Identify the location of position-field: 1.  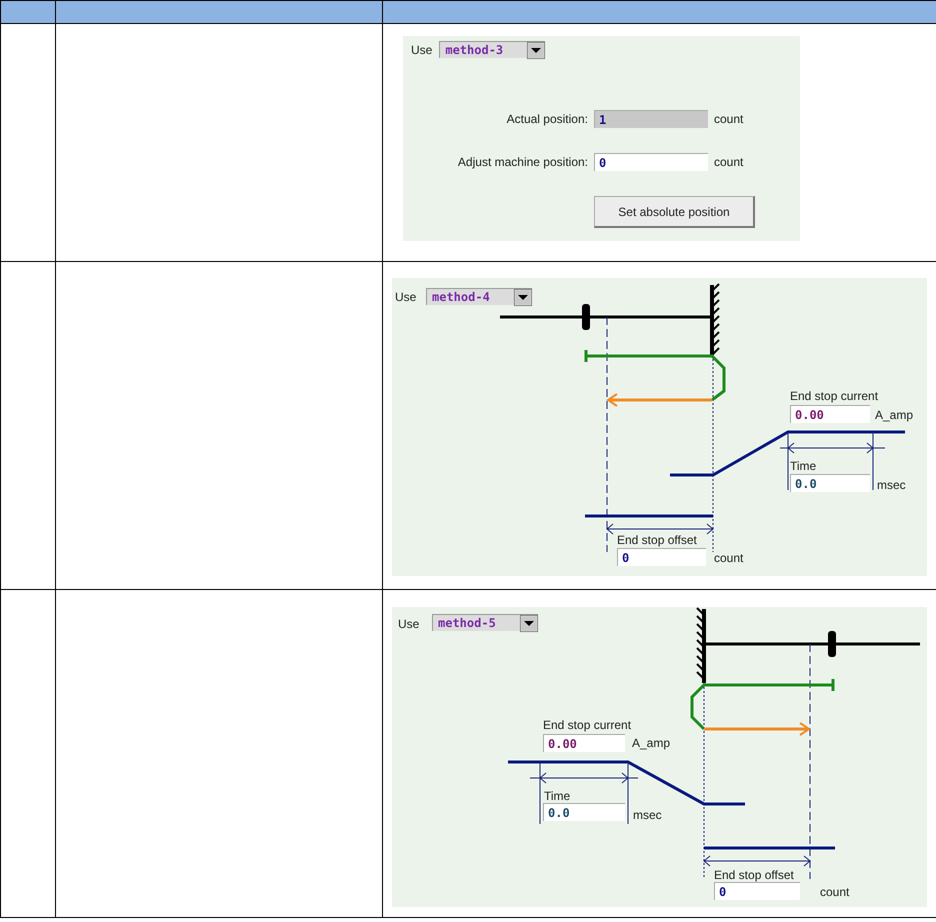
(651, 119).